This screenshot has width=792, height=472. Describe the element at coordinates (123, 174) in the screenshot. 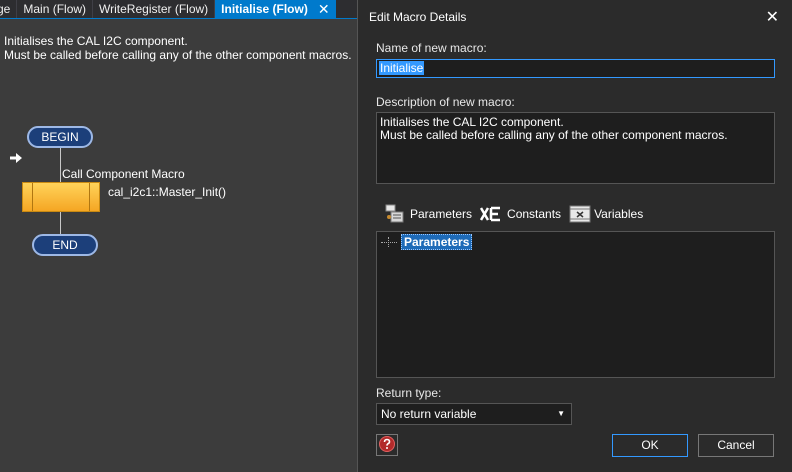

I see `macro-block-title: Call Component Macro` at that location.